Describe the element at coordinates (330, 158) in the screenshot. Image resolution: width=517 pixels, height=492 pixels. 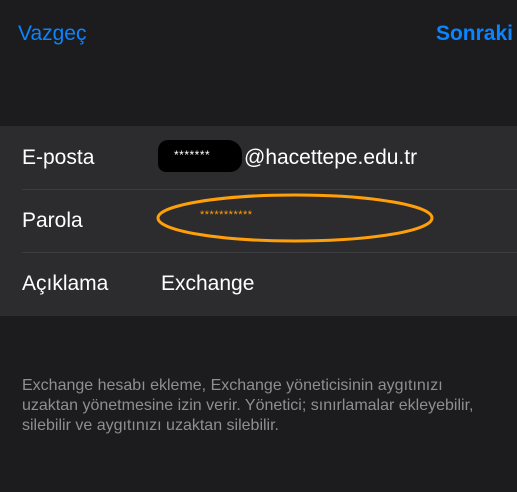
I see `email-domain-value: @hacettepe.edu.tr` at that location.